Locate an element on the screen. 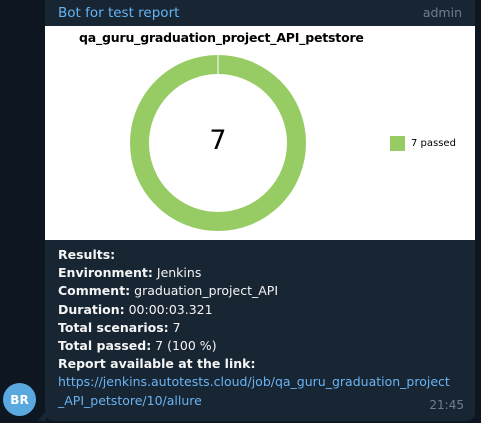 This screenshot has width=481, height=423. total-scenarios-value: 7 is located at coordinates (174, 327).